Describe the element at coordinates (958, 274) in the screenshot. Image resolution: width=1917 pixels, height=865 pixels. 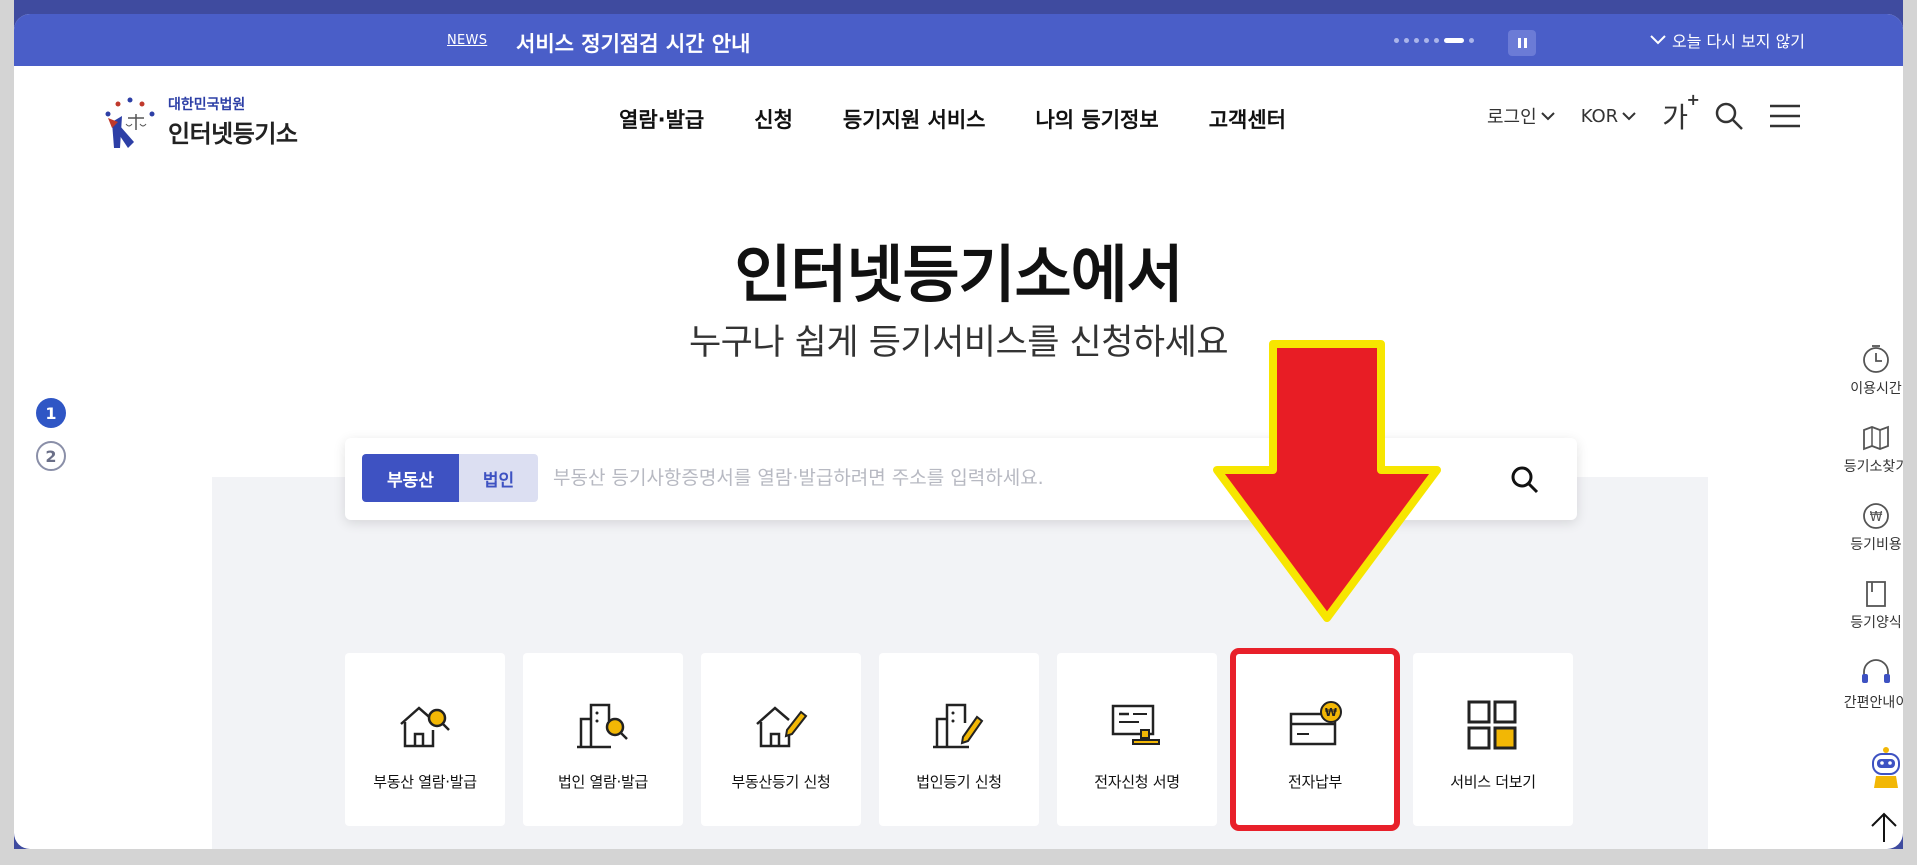
I see `hero-title: 인터넷등기소에서` at that location.